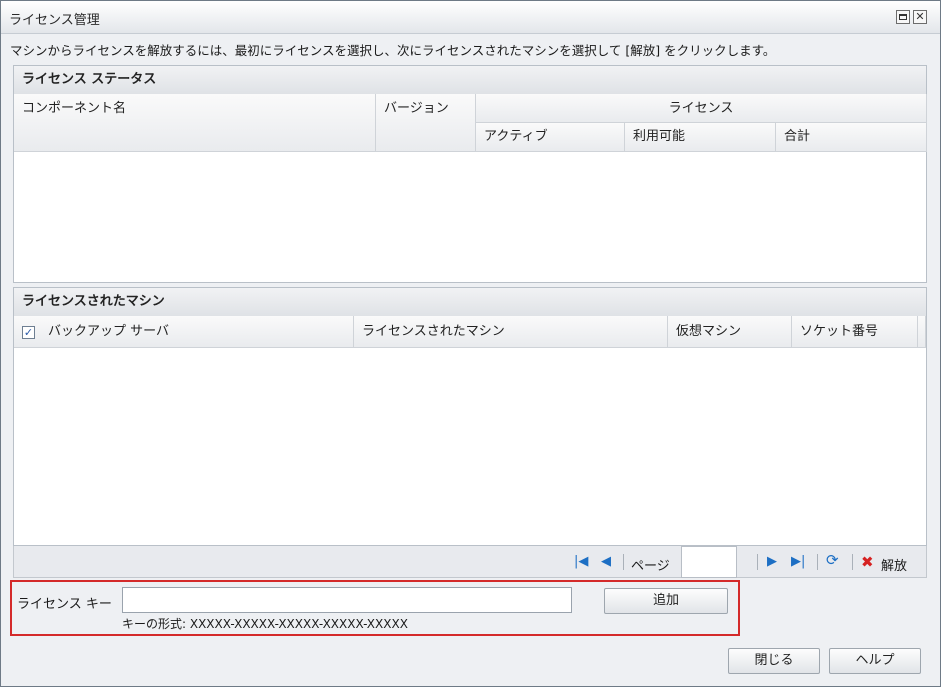  I want to click on column-virtual-machine: 仮想マシン, so click(730, 332).